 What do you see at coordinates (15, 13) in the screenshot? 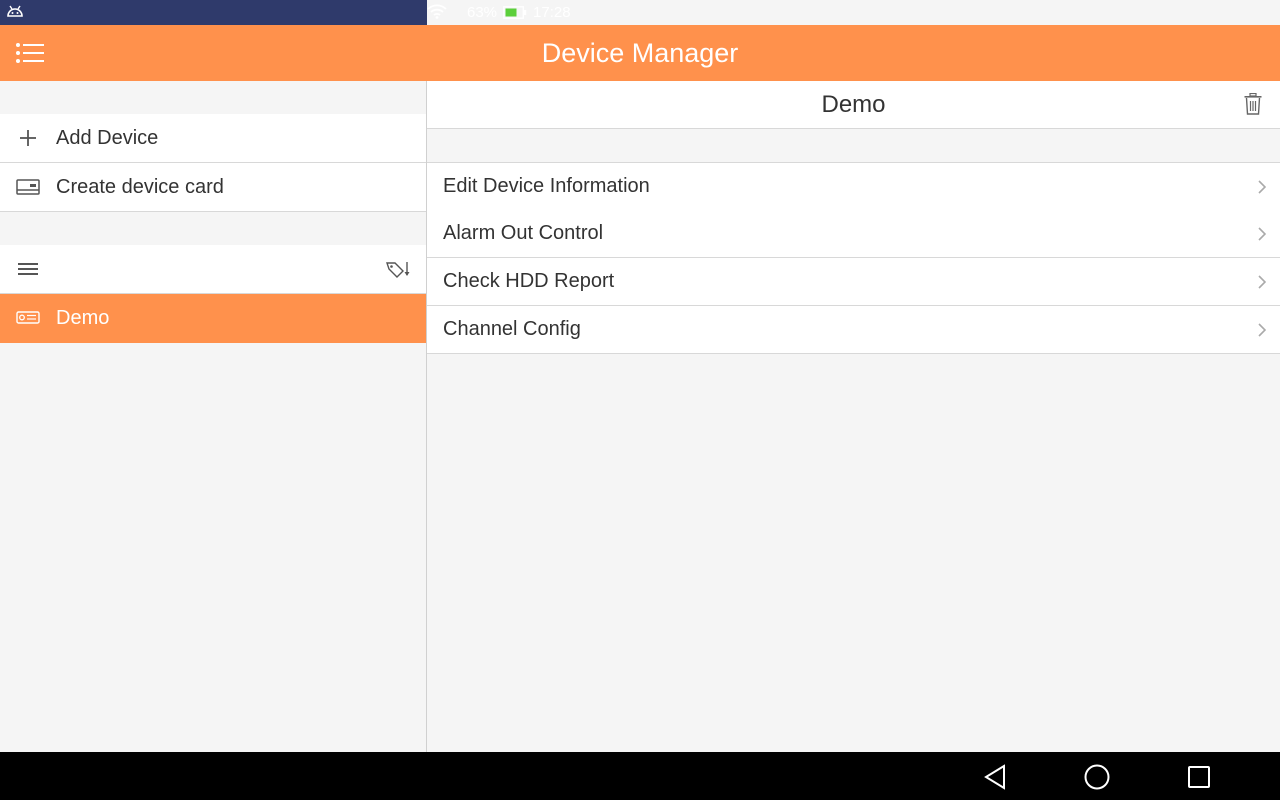
I see `android-icon` at bounding box center [15, 13].